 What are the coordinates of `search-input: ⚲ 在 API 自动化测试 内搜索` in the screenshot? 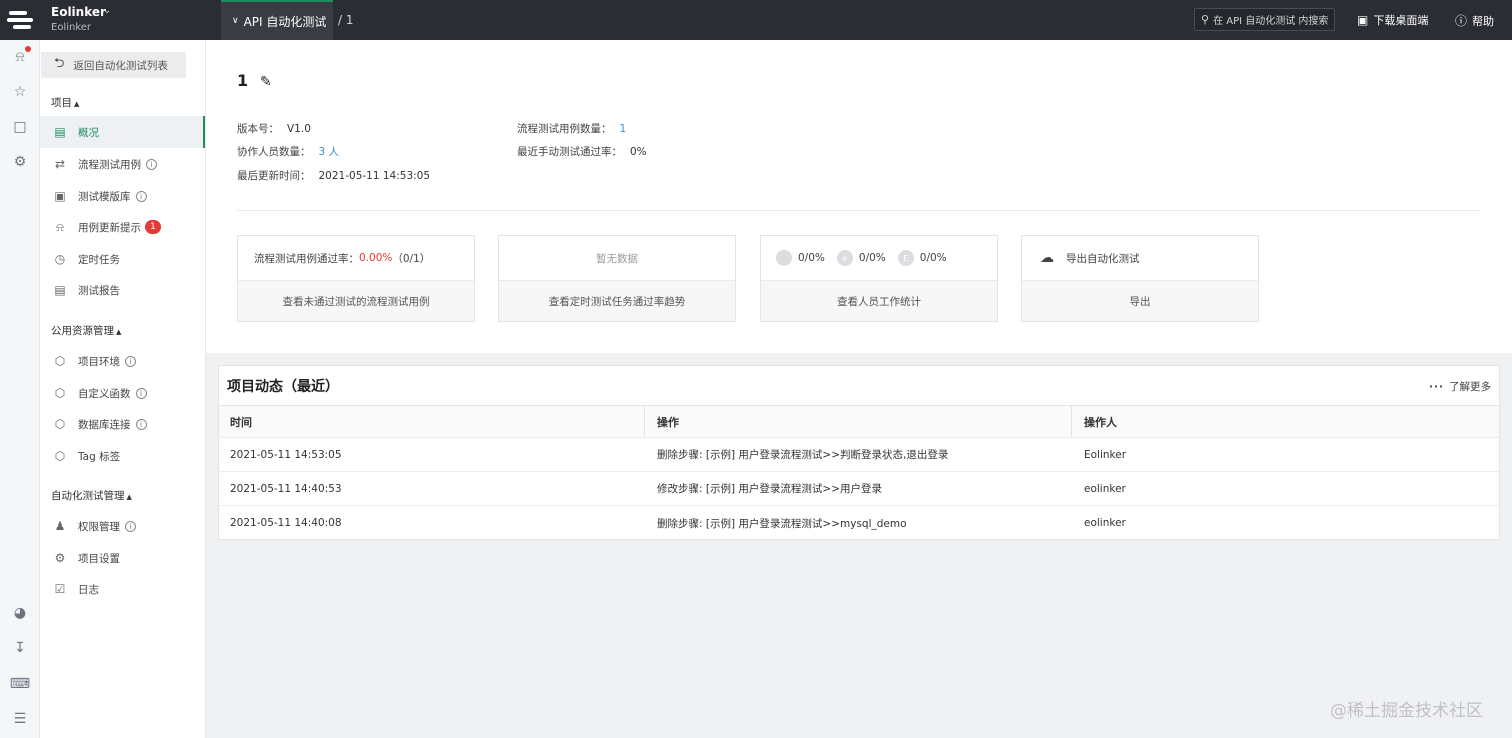 It's located at (1264, 19).